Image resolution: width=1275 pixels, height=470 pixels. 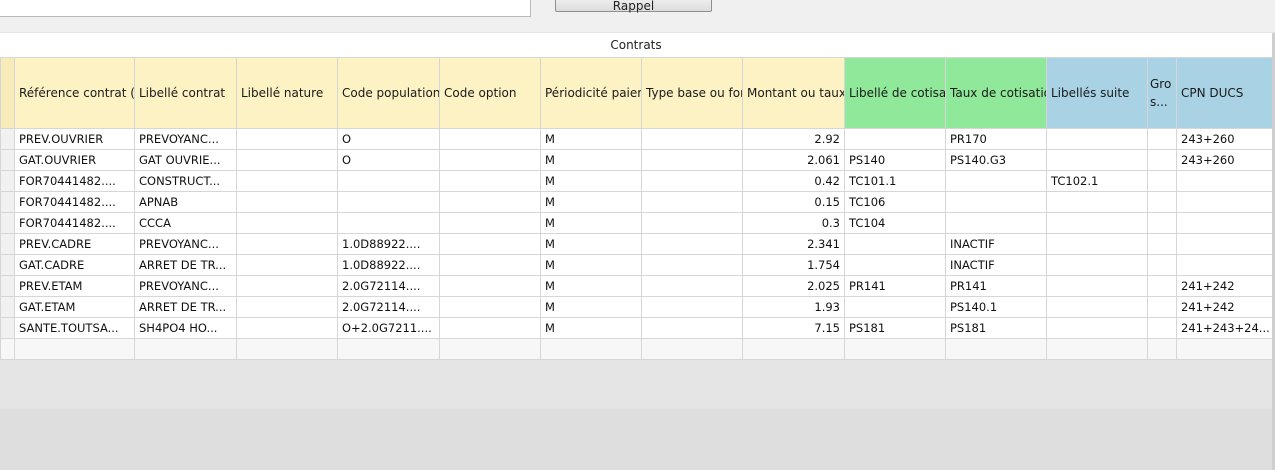 I want to click on column-header: Libellé nature, so click(x=287, y=93).